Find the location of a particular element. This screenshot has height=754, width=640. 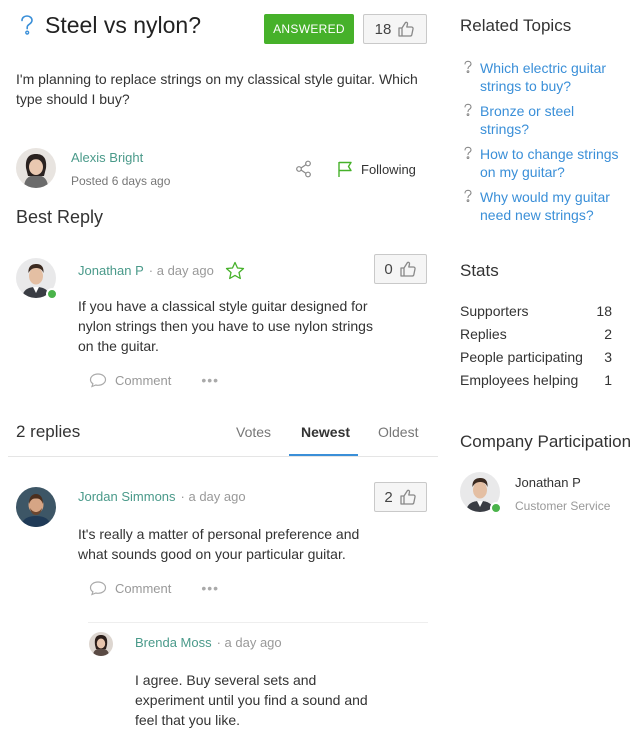

stat-row: People participating 3 is located at coordinates (536, 357).